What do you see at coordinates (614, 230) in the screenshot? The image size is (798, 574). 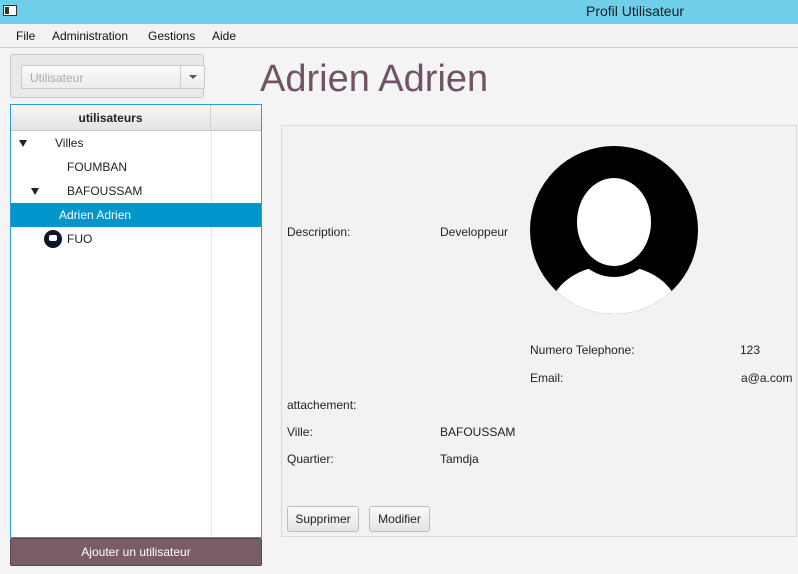 I see `user-avatar-icon` at bounding box center [614, 230].